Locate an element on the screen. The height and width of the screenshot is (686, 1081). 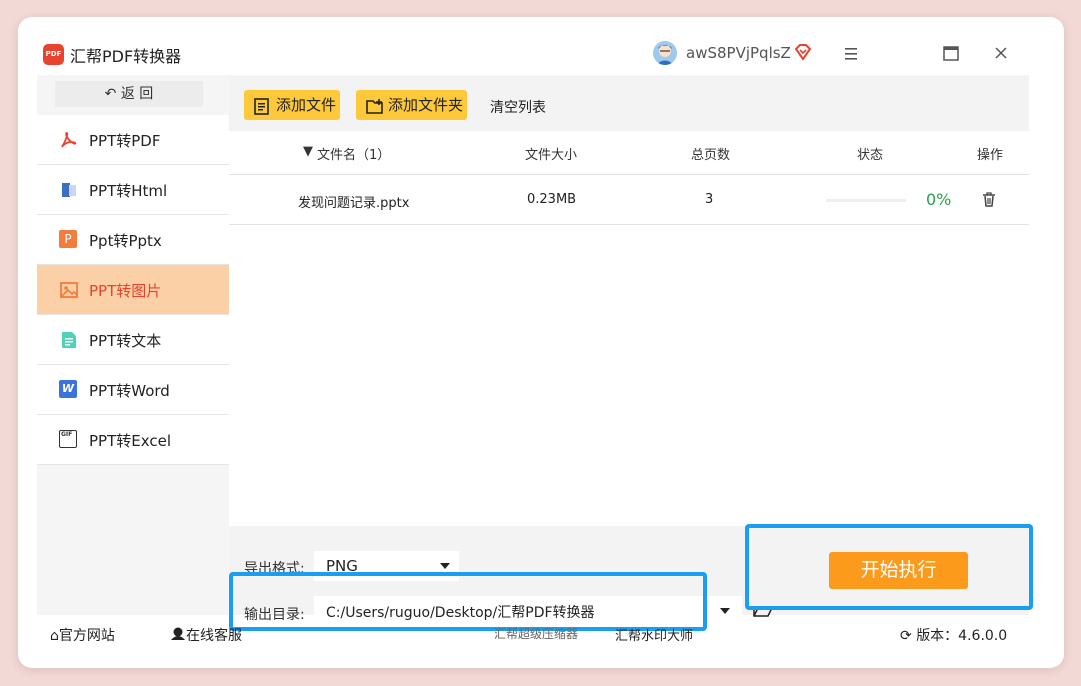
pptx-icon-letter: P is located at coordinates (68, 239).